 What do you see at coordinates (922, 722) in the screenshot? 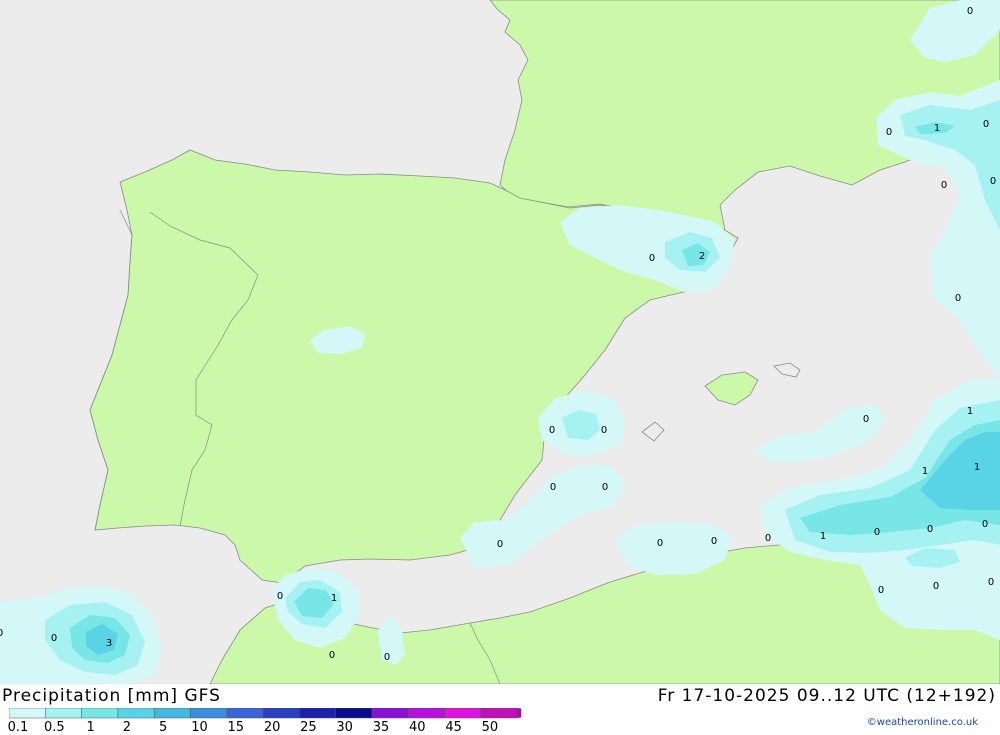
I see `credit-link: ©weatheronline.co.uk` at bounding box center [922, 722].